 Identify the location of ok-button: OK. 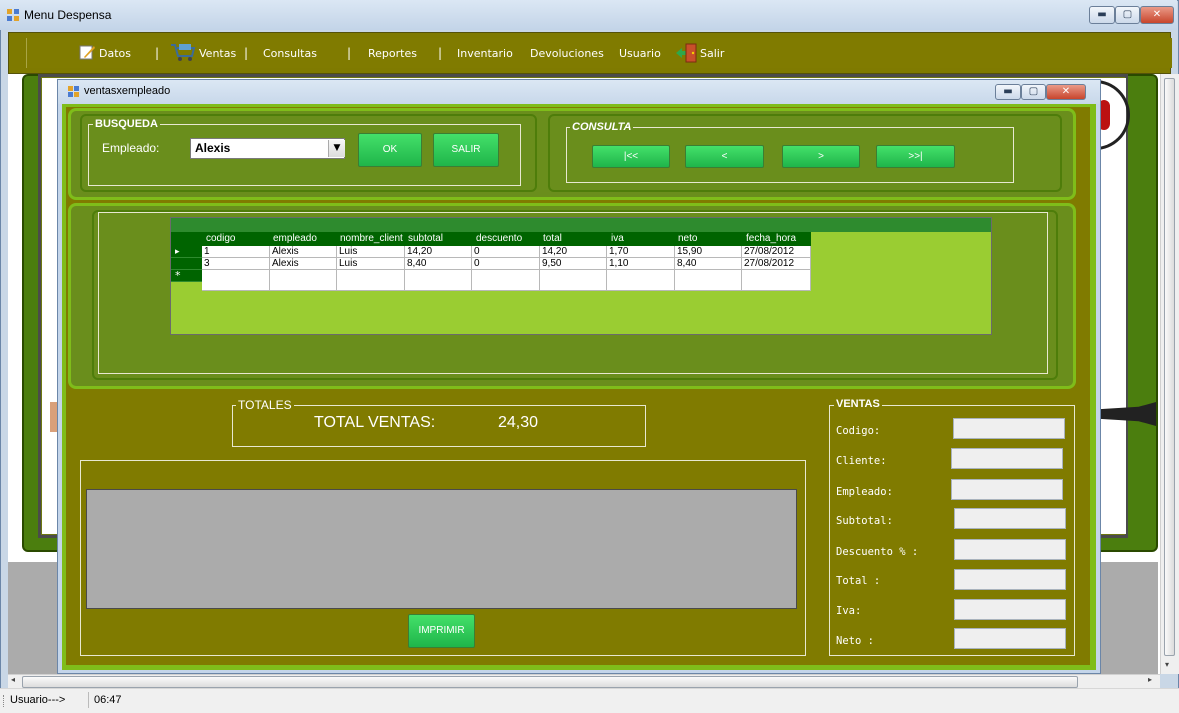
(390, 150).